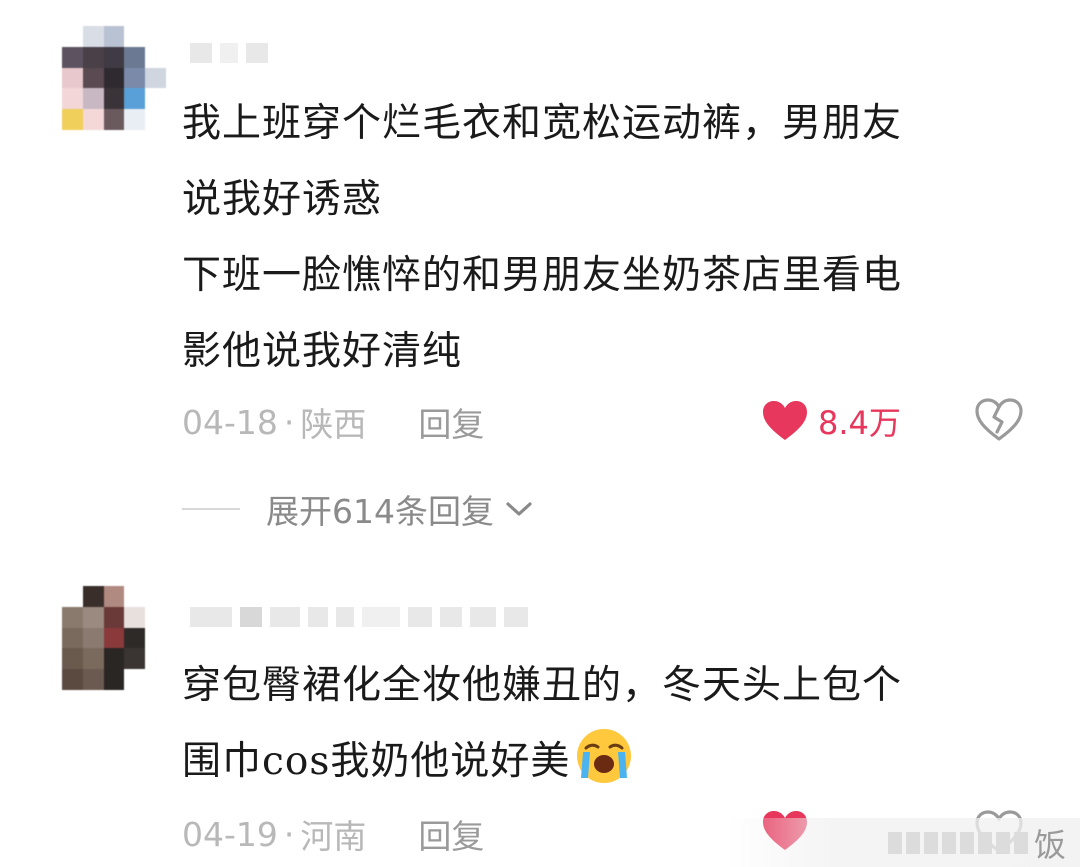 The image size is (1080, 867). I want to click on broken-heart-icon, so click(999, 419).